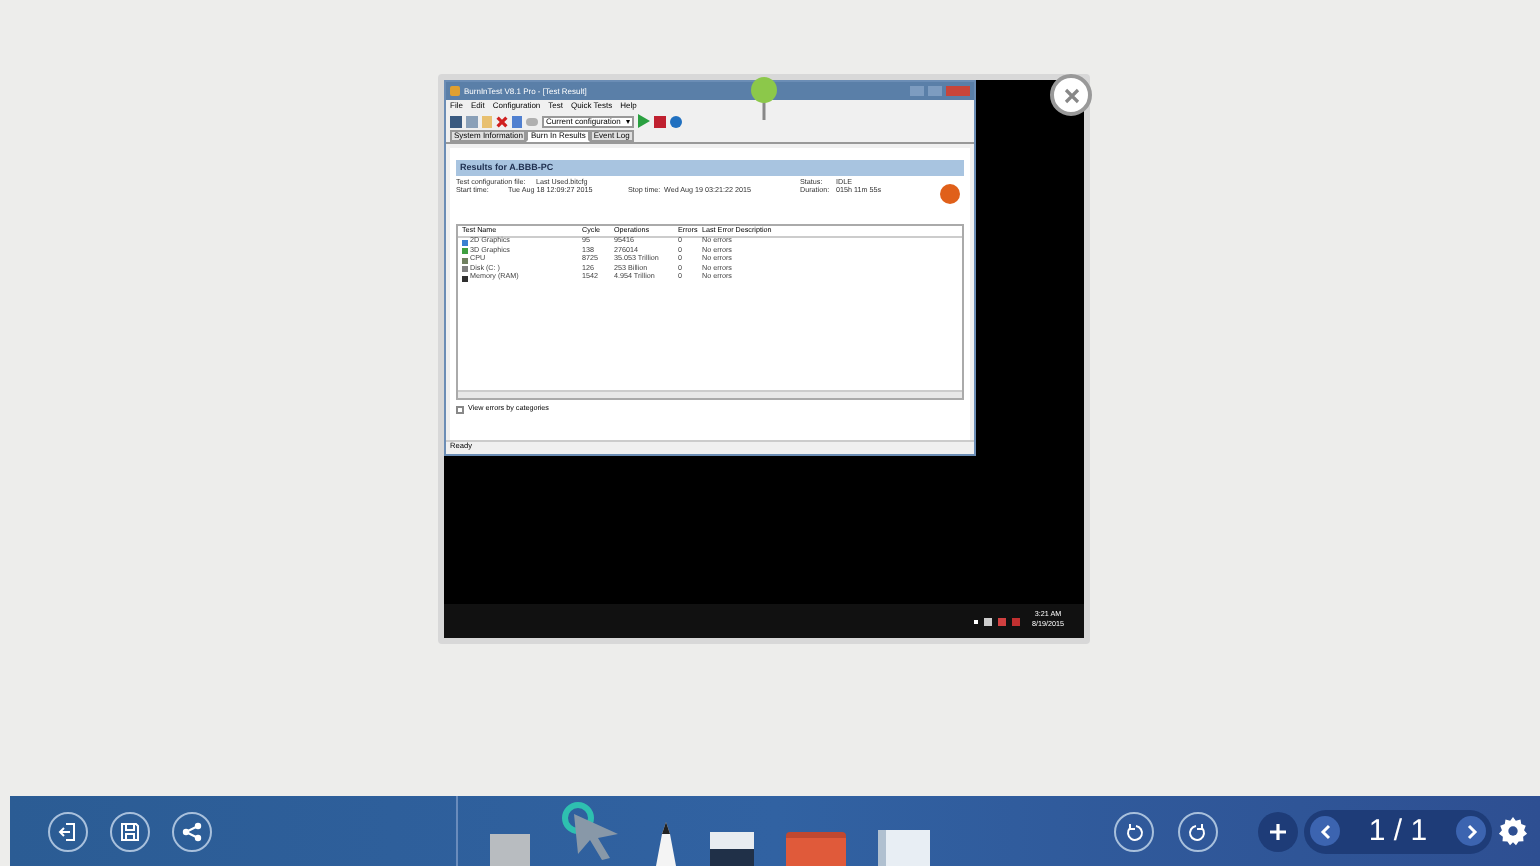  Describe the element at coordinates (1398, 831) in the screenshot. I see `page-indicator: 1 / 1` at that location.